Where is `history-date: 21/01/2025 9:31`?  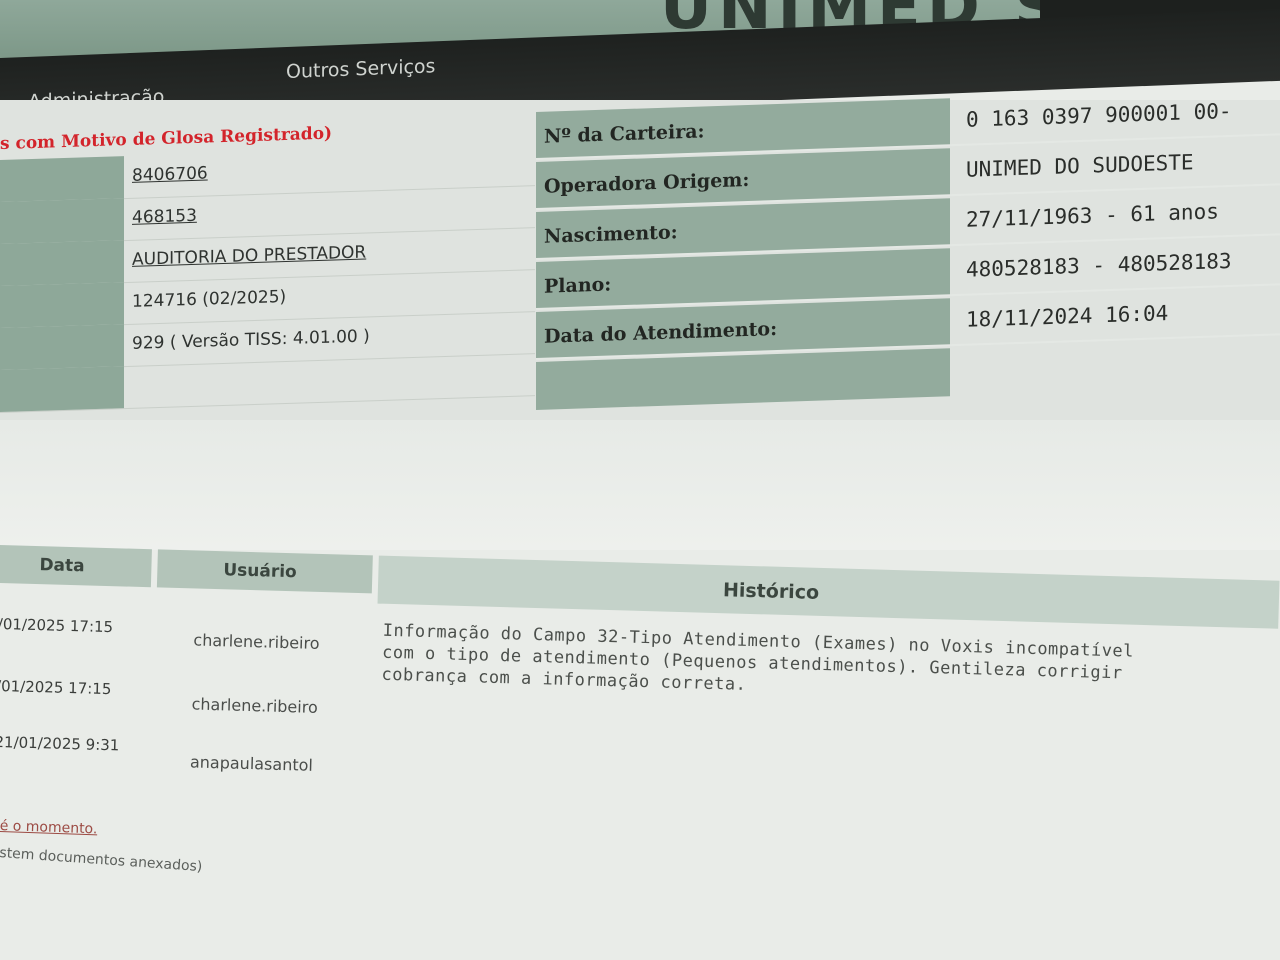
history-date: 21/01/2025 9:31 is located at coordinates (60, 743).